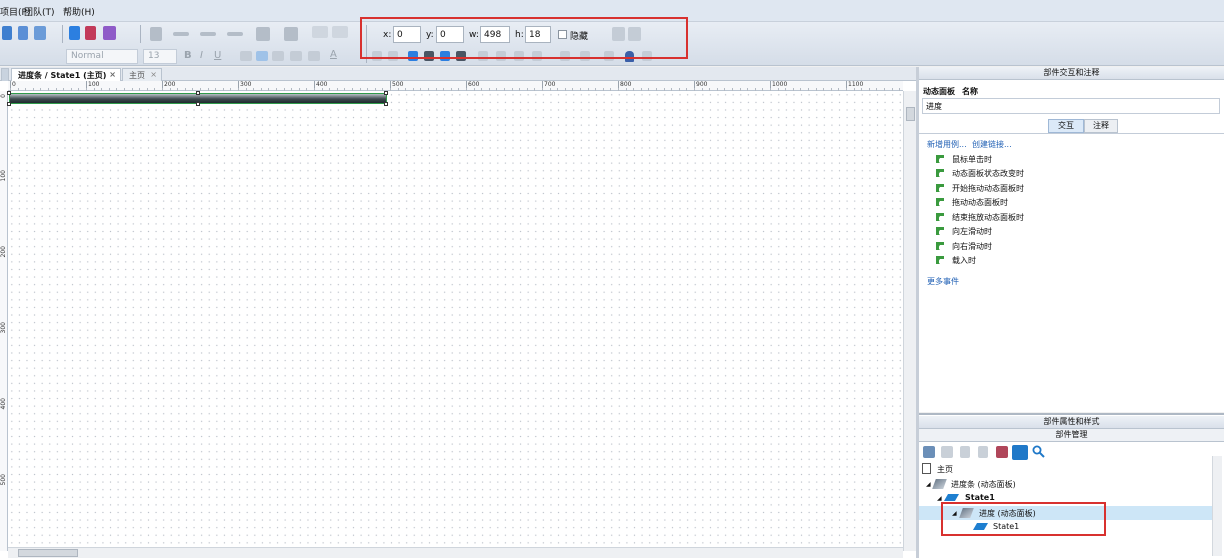 This screenshot has width=1224, height=558. Describe the element at coordinates (474, 35) in the screenshot. I see `w-label: w:` at that location.